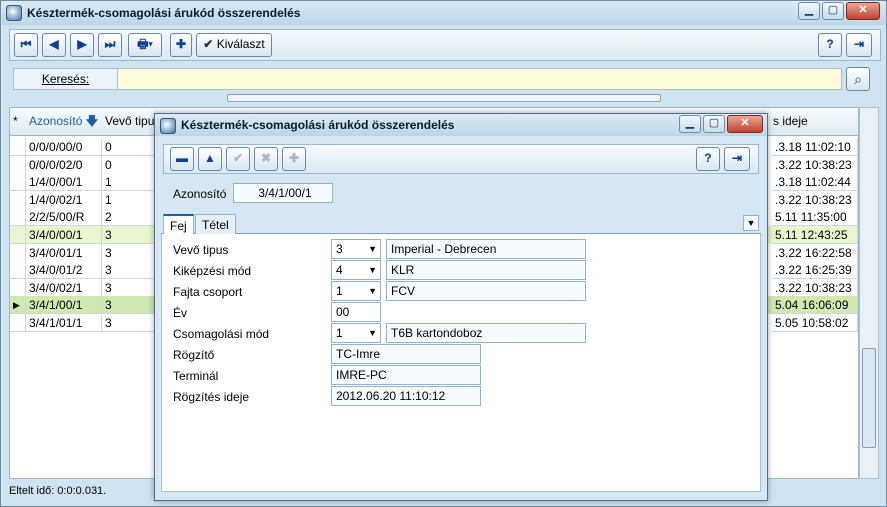  What do you see at coordinates (356, 270) in the screenshot?
I see `kepz-select: 4 ▼` at bounding box center [356, 270].